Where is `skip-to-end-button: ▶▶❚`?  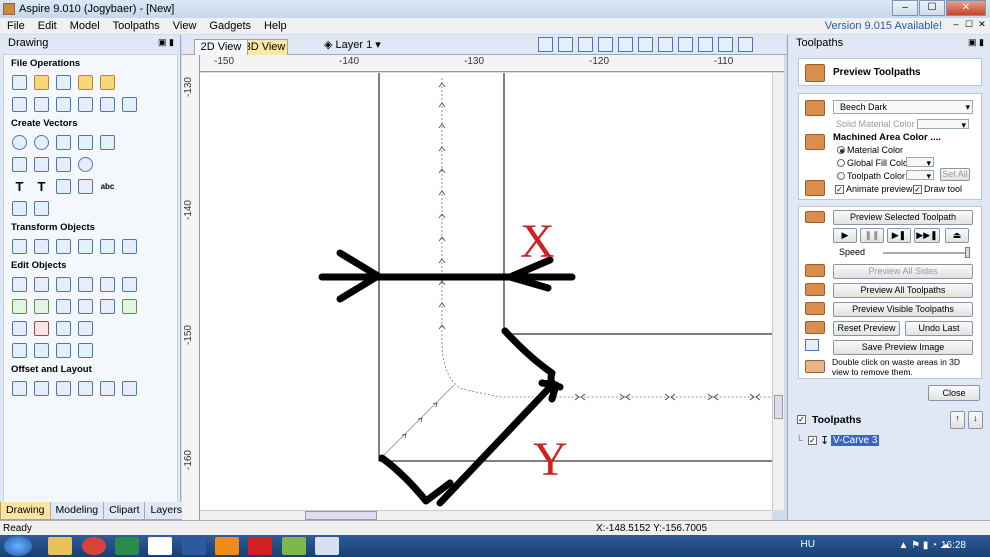
skip-to-end-button: ▶▶❚ is located at coordinates (927, 235).